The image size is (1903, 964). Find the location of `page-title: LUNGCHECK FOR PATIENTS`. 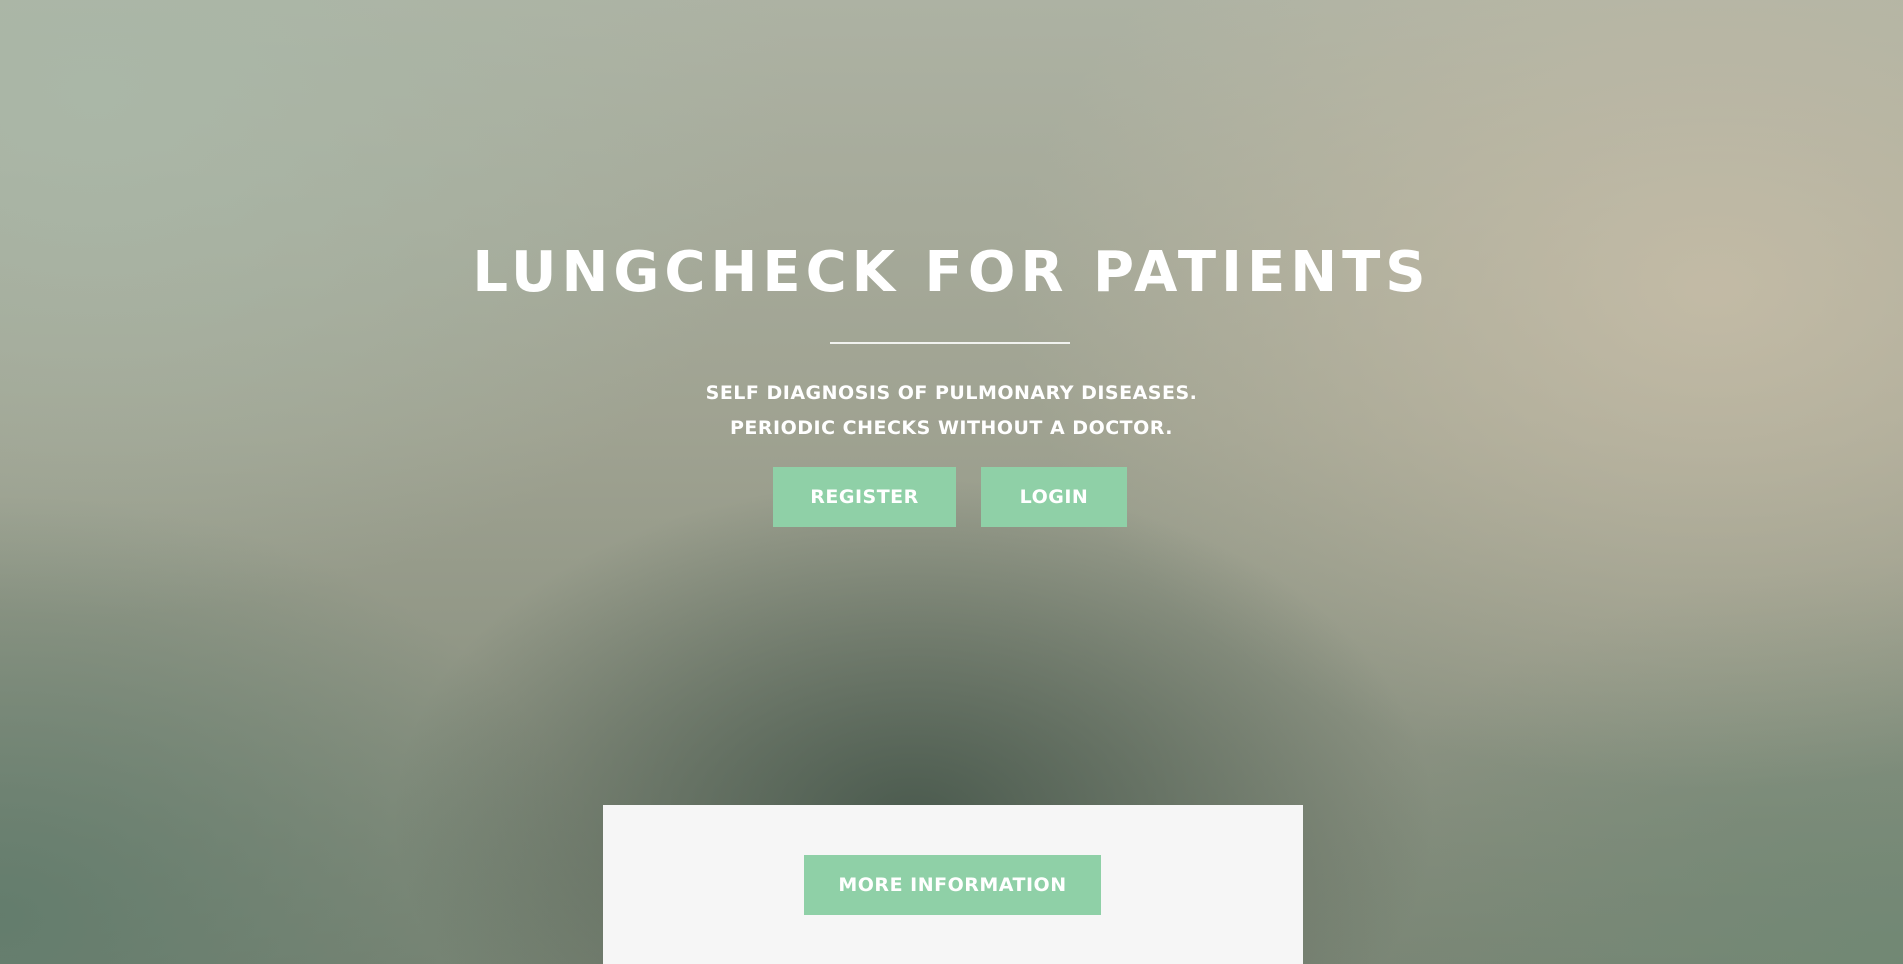

page-title: LUNGCHECK FOR PATIENTS is located at coordinates (951, 272).